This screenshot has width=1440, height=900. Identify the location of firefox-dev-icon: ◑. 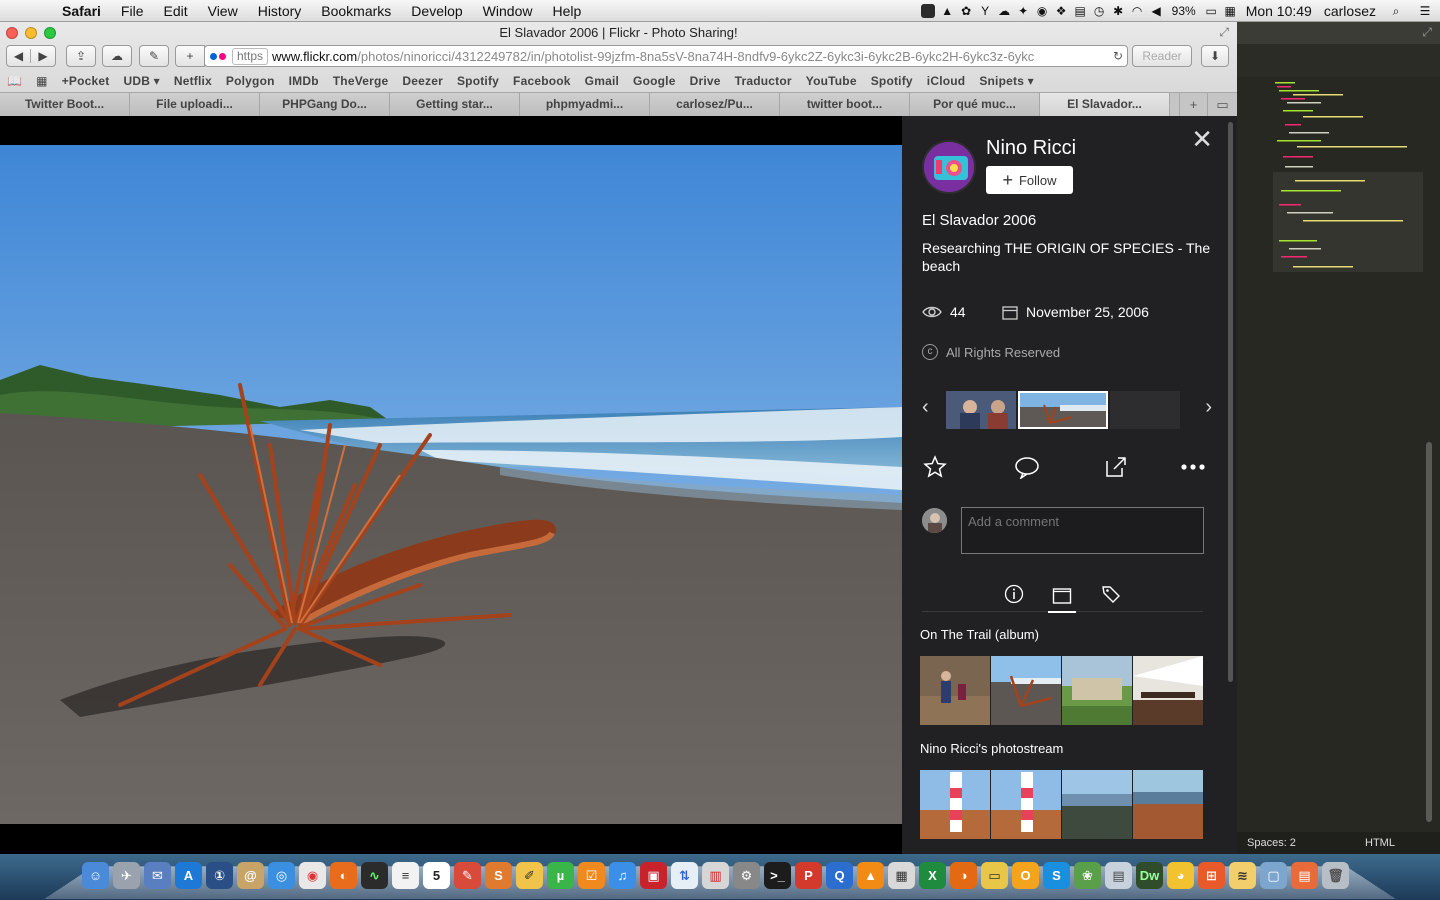
(963, 875).